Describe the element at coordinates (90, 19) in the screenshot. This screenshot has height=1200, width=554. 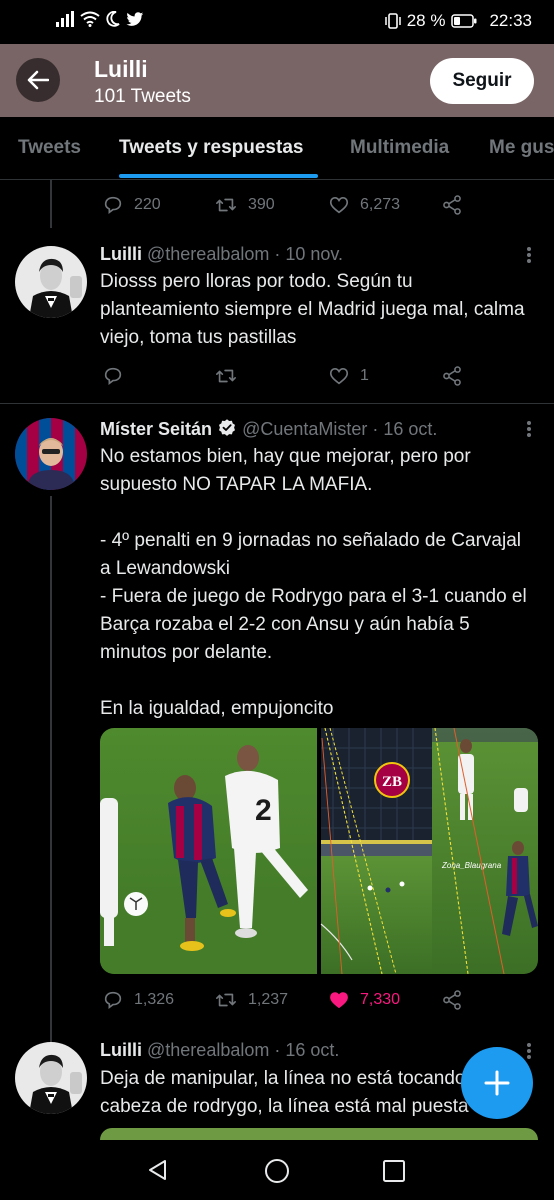
I see `wifi-icon` at that location.